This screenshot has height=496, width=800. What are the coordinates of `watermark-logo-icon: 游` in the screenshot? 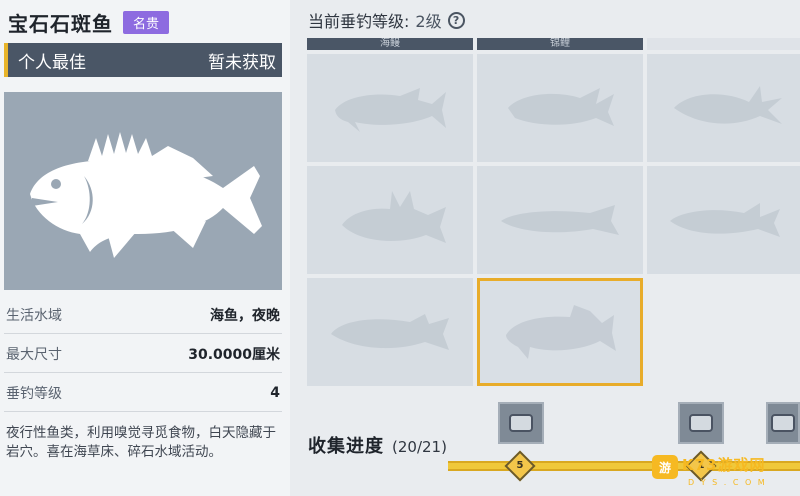 It's located at (665, 467).